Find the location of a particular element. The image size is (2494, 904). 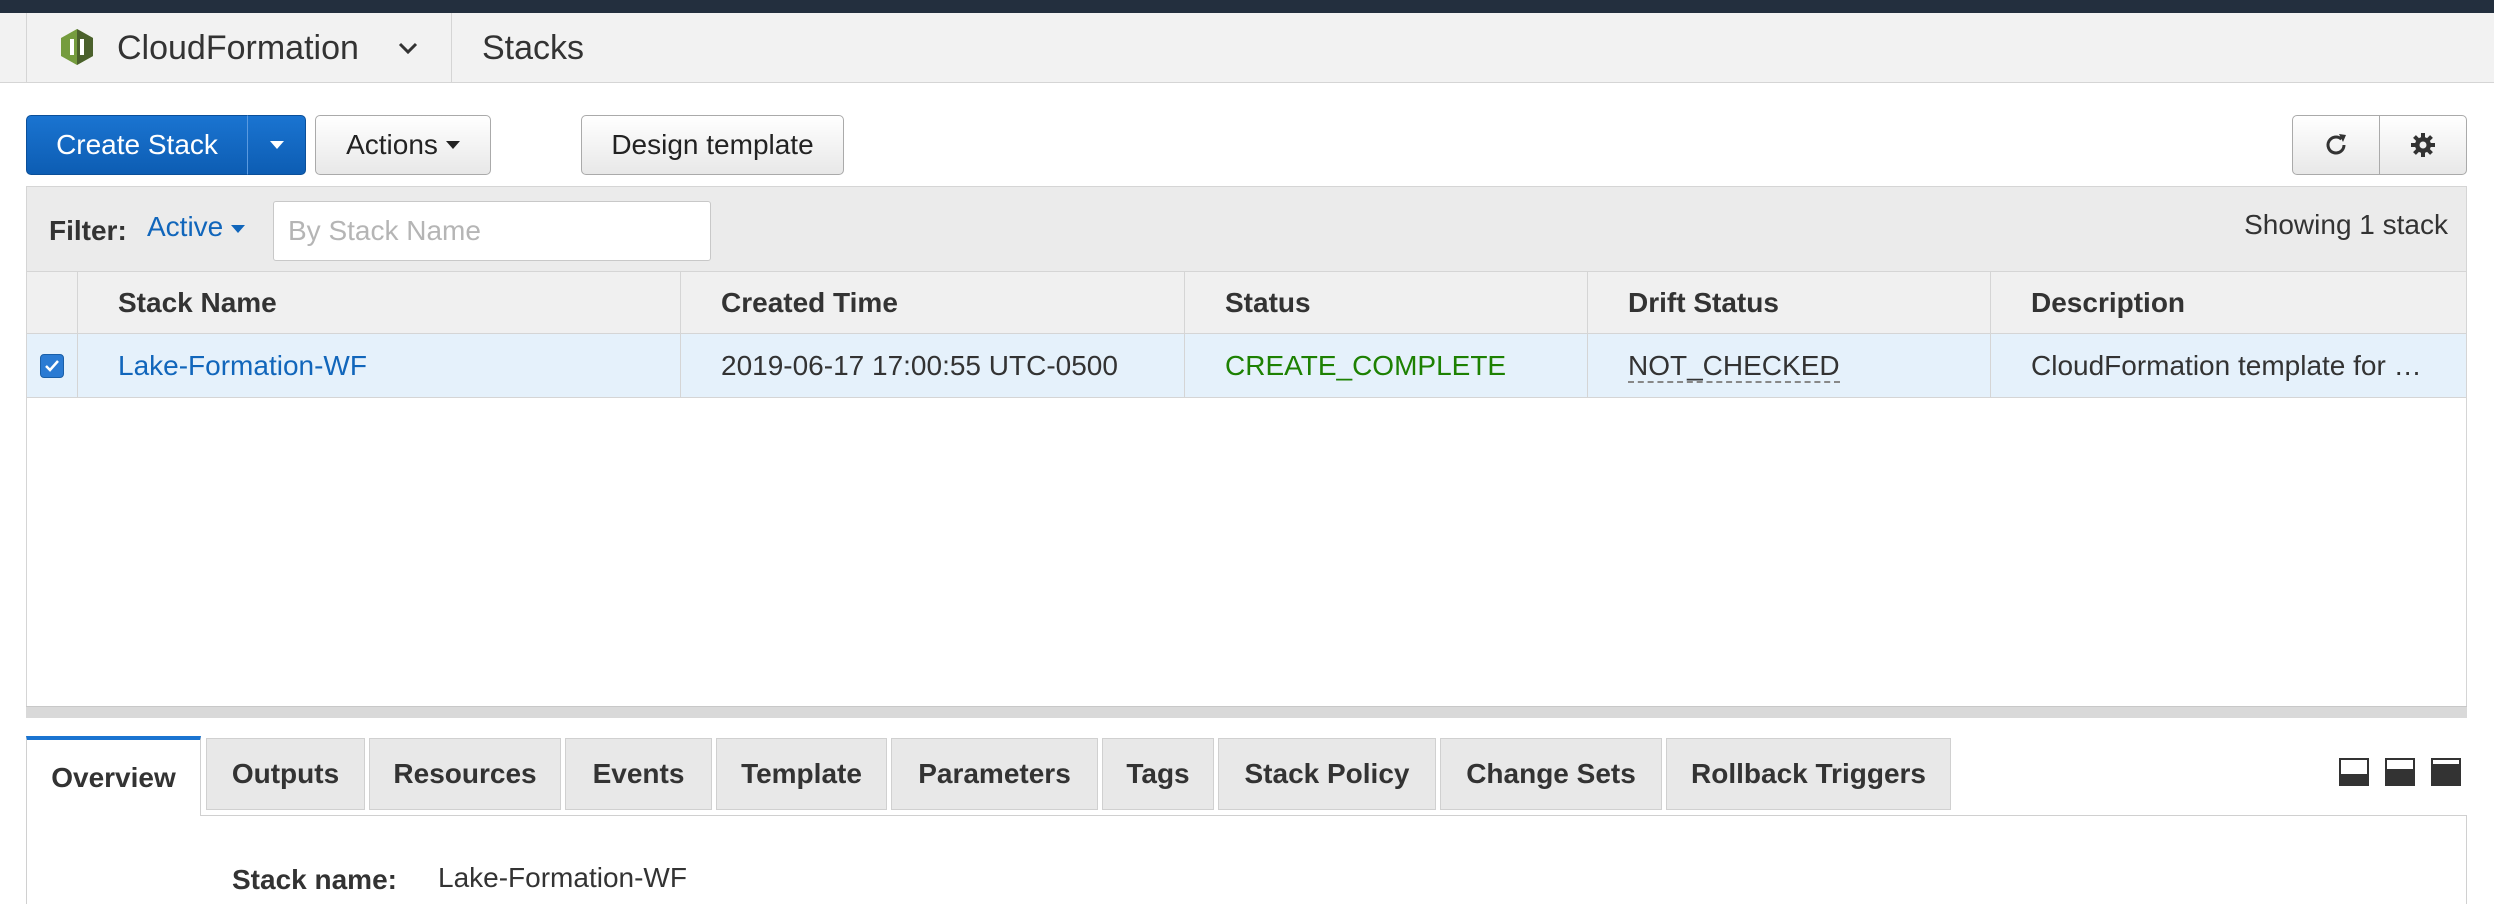

tab-outputs: Outputs is located at coordinates (285, 774).